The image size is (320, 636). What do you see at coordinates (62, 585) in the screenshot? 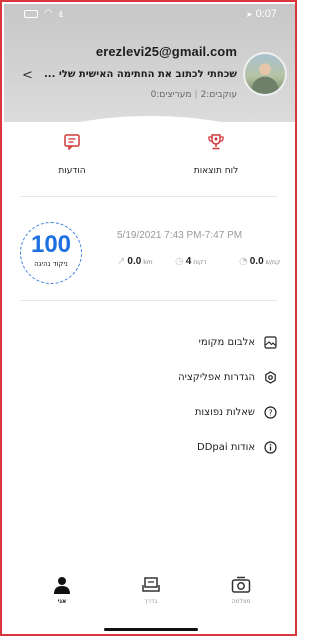
I see `person-icon` at bounding box center [62, 585].